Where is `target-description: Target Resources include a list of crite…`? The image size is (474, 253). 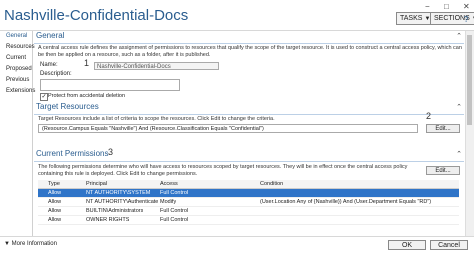
target-description: Target Resources include a list of crite… is located at coordinates (156, 119).